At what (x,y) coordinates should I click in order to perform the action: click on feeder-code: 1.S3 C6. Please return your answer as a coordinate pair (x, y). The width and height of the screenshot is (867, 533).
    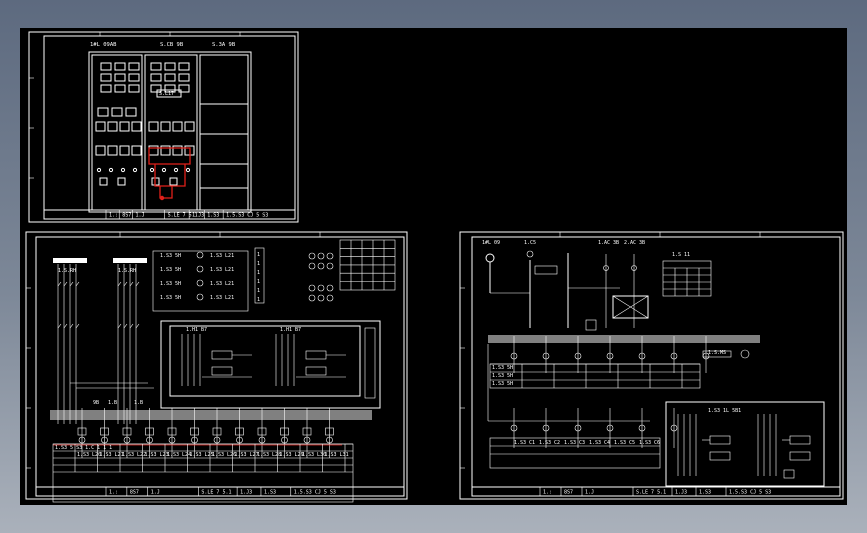
    Looking at the image, I should click on (649, 443).